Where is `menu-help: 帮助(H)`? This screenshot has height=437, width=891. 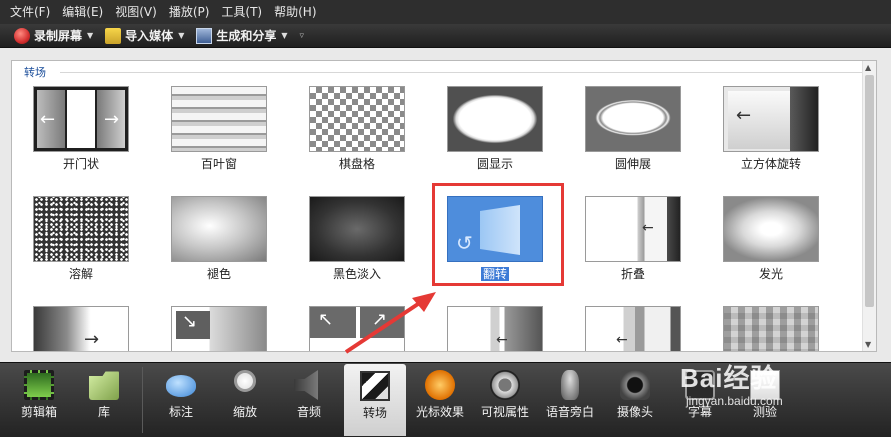
menu-help: 帮助(H) is located at coordinates (295, 12).